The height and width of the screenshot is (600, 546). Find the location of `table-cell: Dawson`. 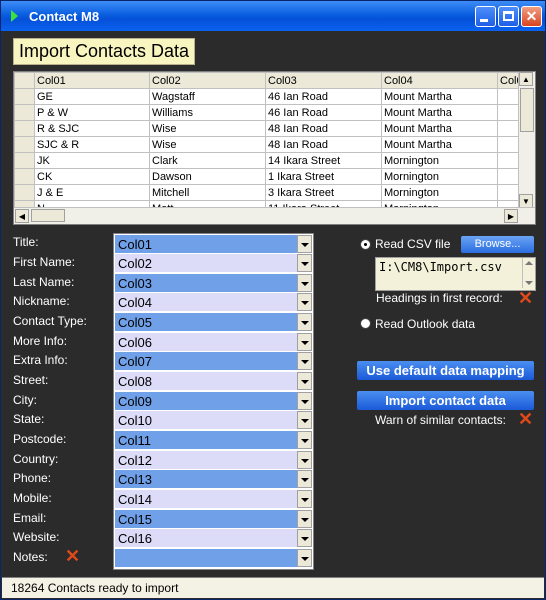

table-cell: Dawson is located at coordinates (207, 176).